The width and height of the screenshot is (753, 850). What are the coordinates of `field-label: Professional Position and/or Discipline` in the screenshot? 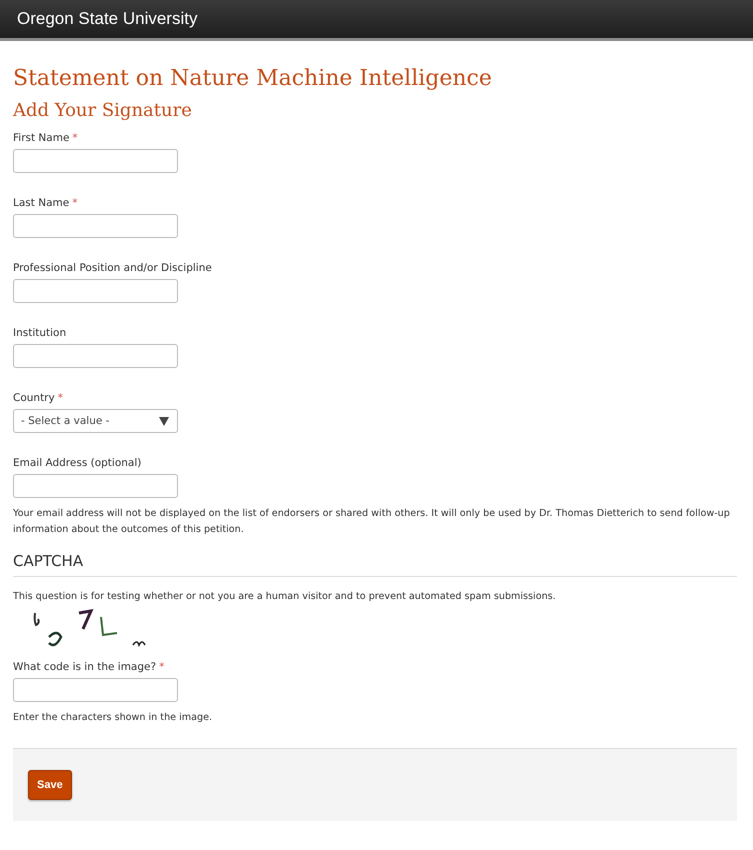 It's located at (112, 268).